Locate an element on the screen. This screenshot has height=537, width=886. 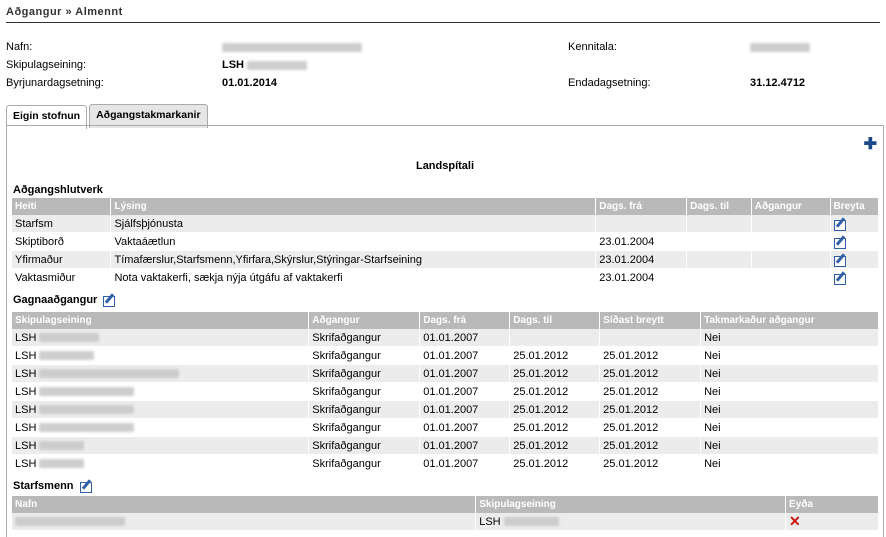
edit-cell is located at coordinates (854, 259).